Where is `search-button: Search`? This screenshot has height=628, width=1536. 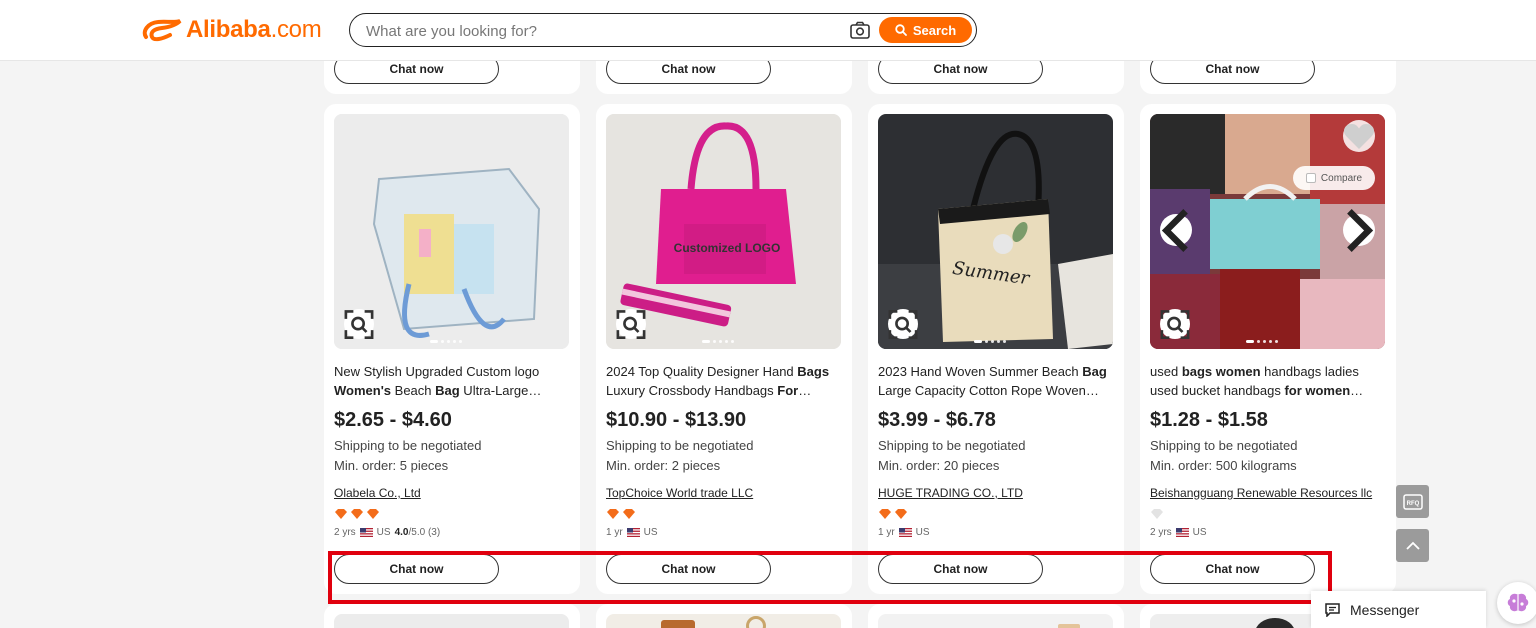 search-button: Search is located at coordinates (925, 30).